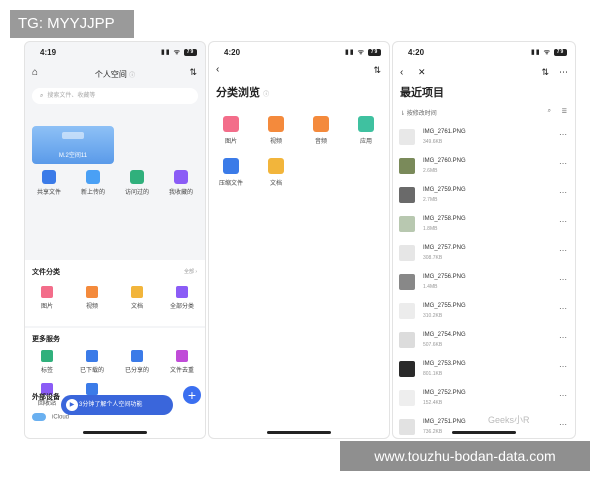  What do you see at coordinates (137, 362) in the screenshot?
I see `service-item: 已分享的` at bounding box center [137, 362].